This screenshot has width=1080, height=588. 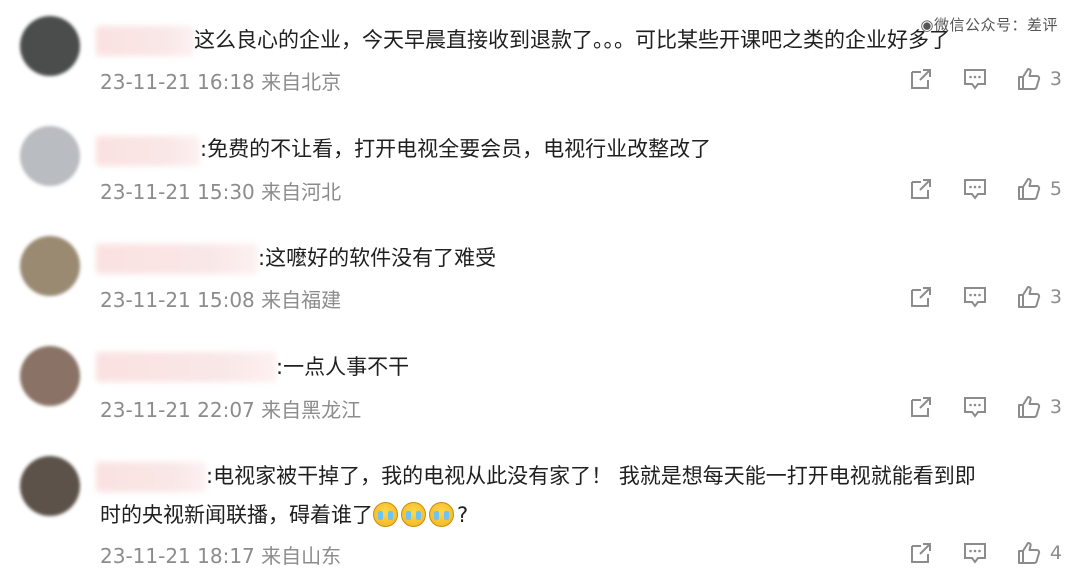 I want to click on comment-meta: 23-11-21 15:30 来自河北, so click(x=221, y=192).